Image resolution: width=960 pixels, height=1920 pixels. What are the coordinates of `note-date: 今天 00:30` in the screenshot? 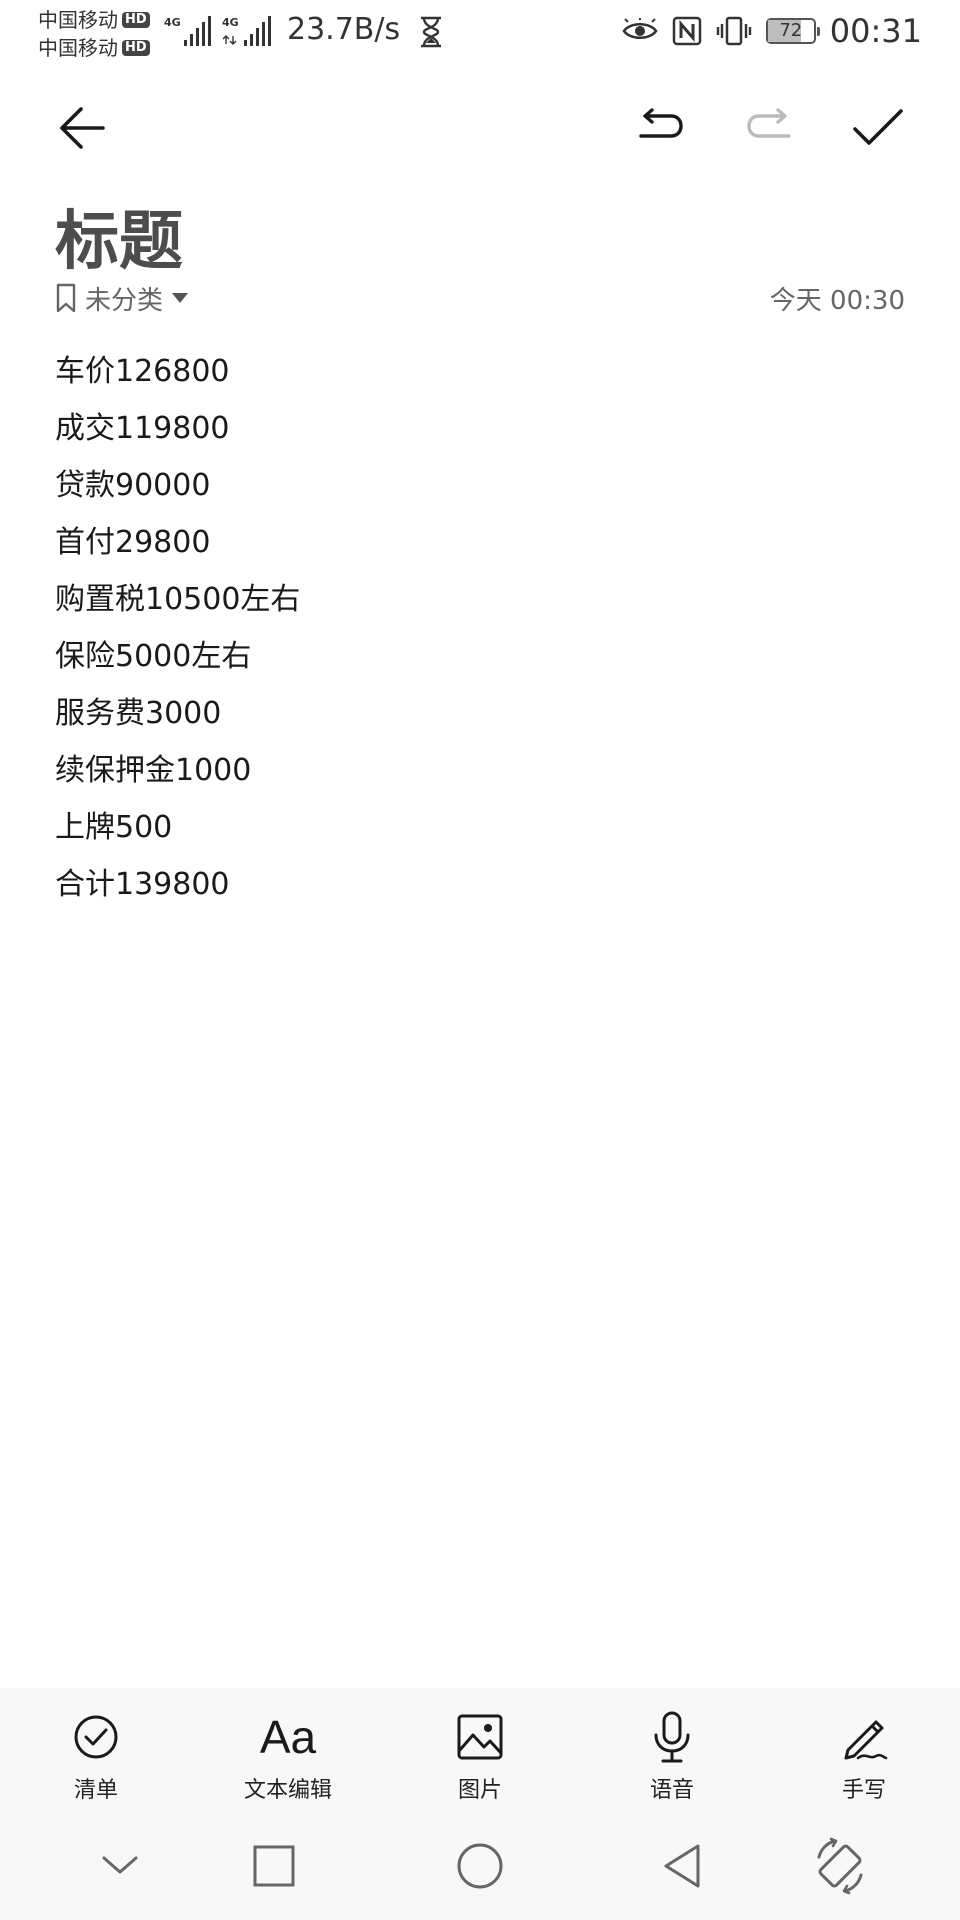 It's located at (837, 300).